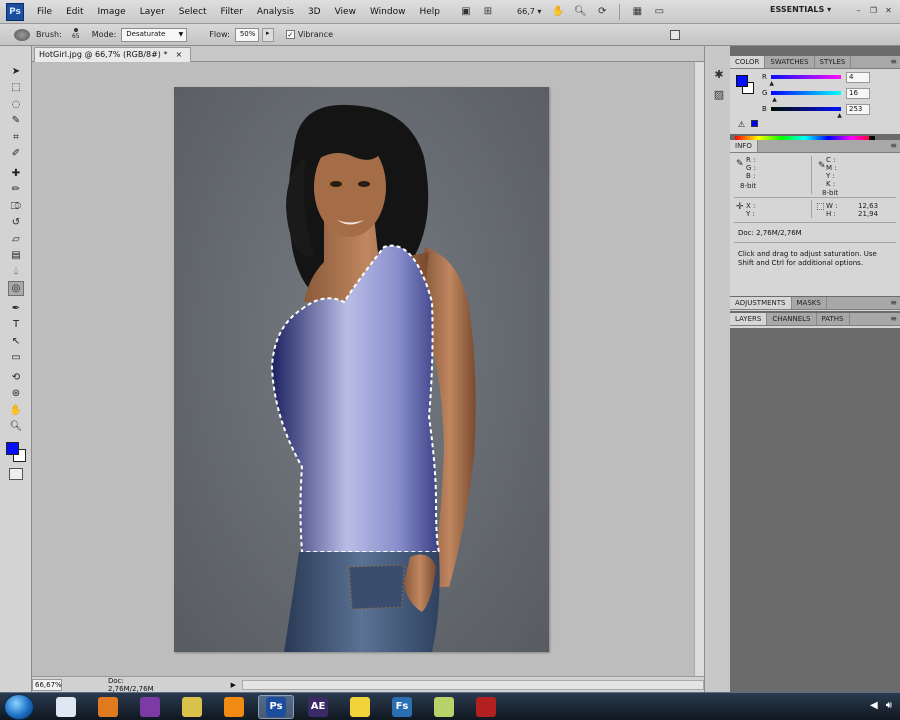 This screenshot has width=900, height=720. I want to click on tray-arrow-icon: ◀, so click(874, 705).